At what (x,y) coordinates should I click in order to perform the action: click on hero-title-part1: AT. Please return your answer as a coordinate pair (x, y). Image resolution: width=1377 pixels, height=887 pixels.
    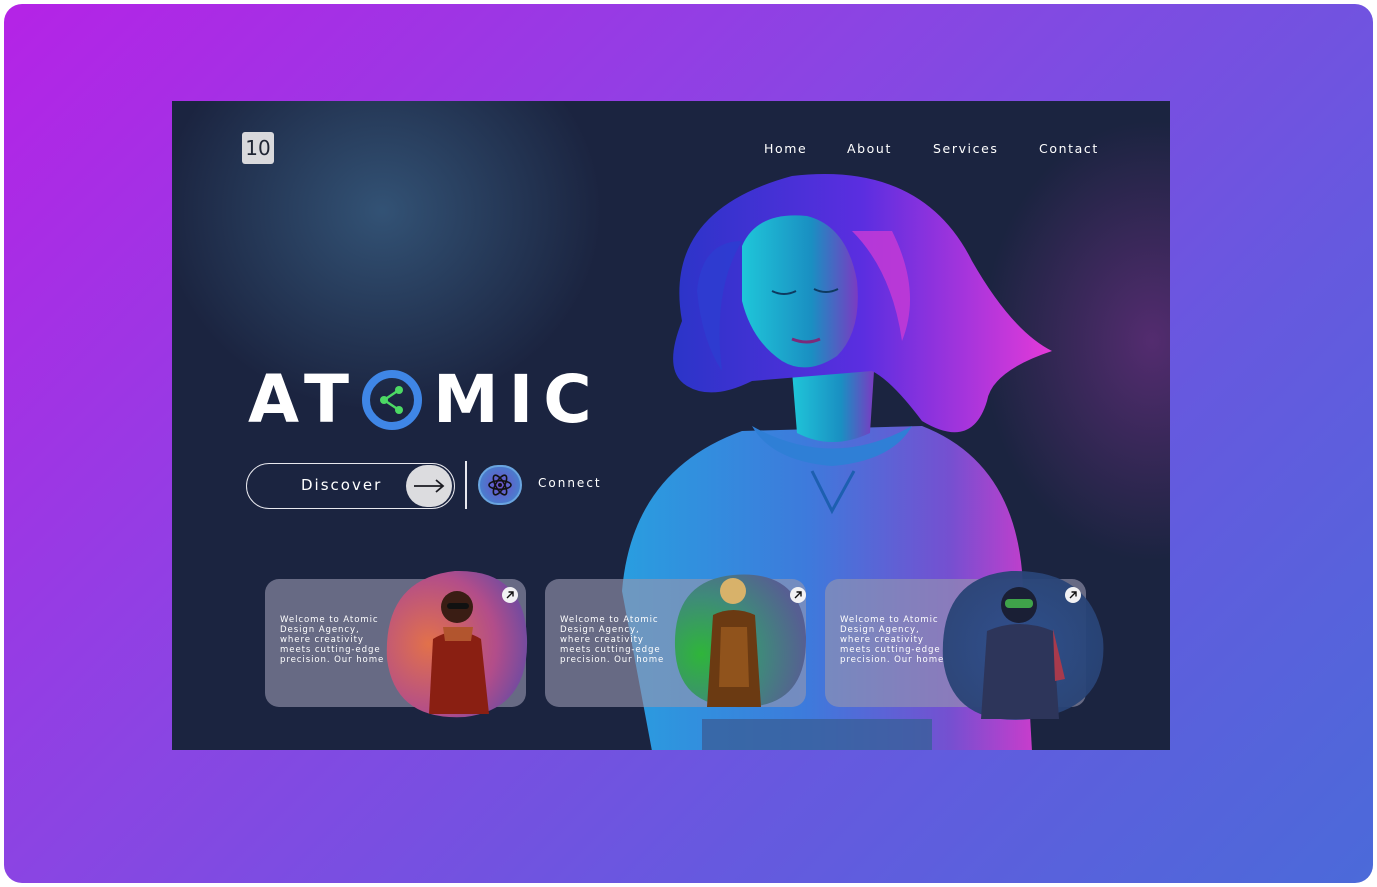
    Looking at the image, I should click on (303, 399).